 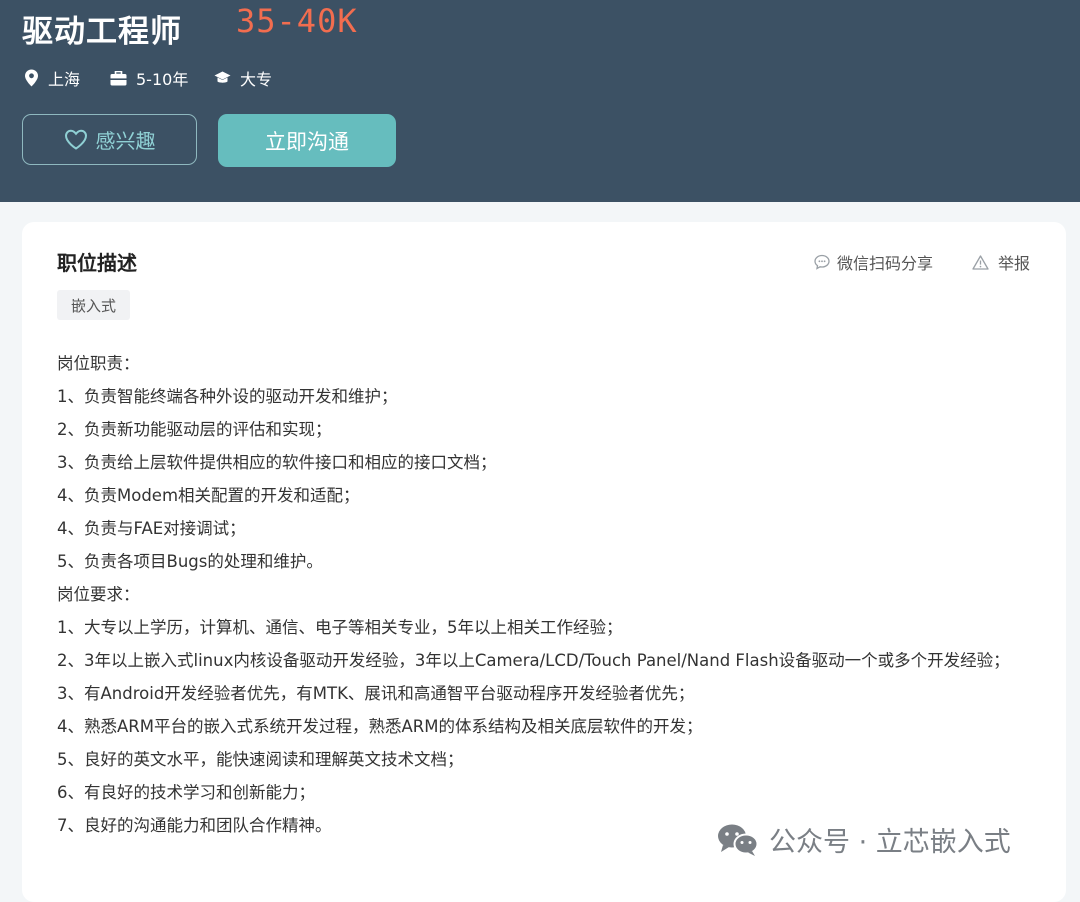 I want to click on job-education: 大专, so click(x=243, y=78).